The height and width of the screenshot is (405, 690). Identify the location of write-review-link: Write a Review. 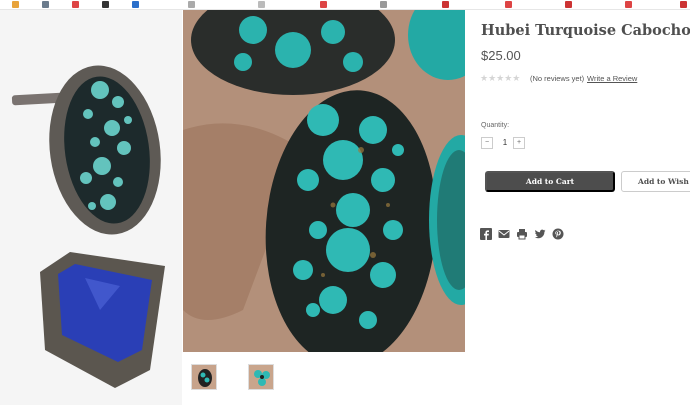
(612, 78).